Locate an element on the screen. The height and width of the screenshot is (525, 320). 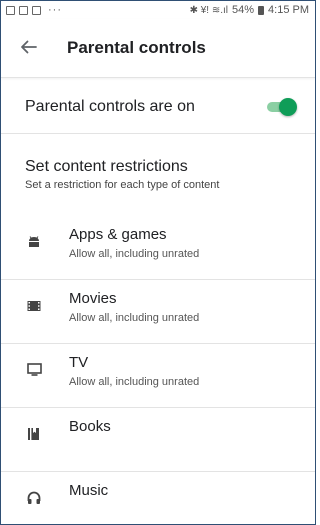
app-bar: Parental controls is located at coordinates (158, 48).